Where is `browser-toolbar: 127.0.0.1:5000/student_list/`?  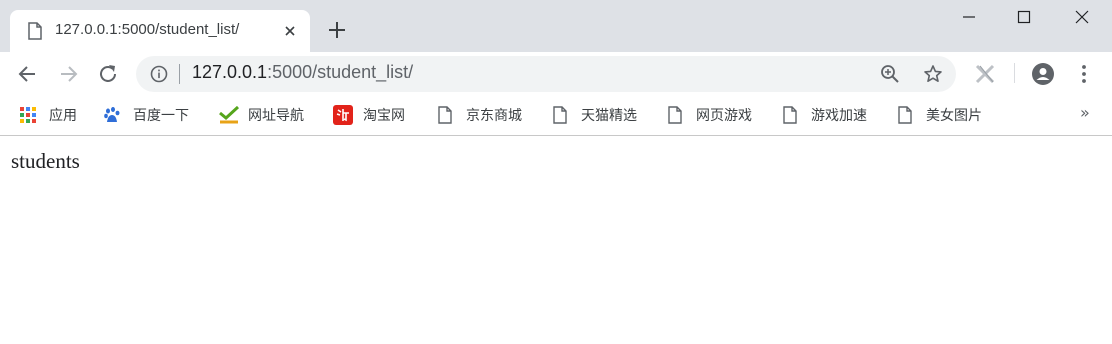 browser-toolbar: 127.0.0.1:5000/student_list/ is located at coordinates (556, 74).